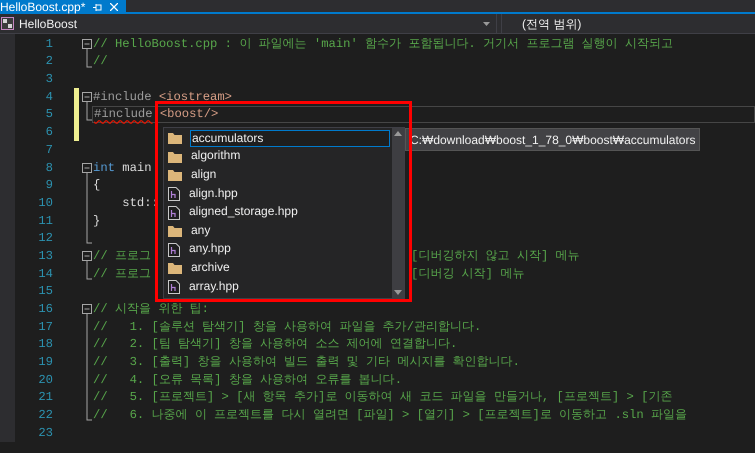  I want to click on line-number: 20, so click(45, 380).